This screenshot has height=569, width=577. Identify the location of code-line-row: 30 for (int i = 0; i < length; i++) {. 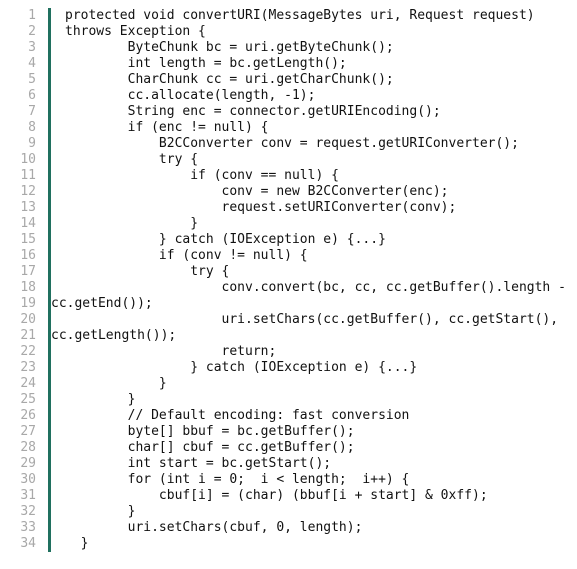
(288, 480).